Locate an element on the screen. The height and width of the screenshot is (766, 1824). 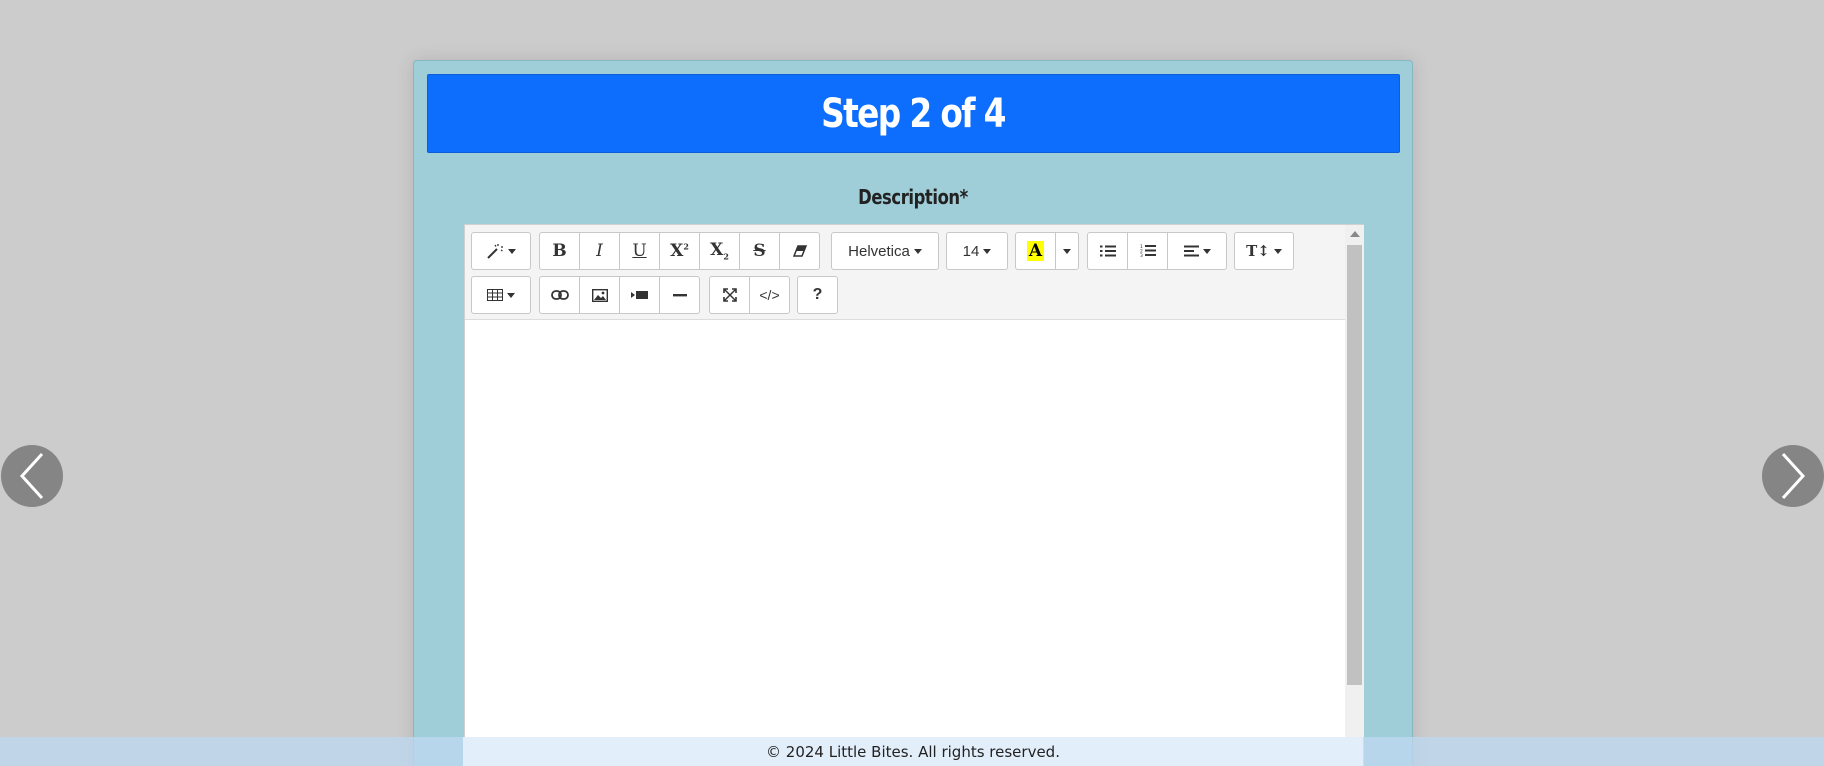
style-group is located at coordinates (501, 251).